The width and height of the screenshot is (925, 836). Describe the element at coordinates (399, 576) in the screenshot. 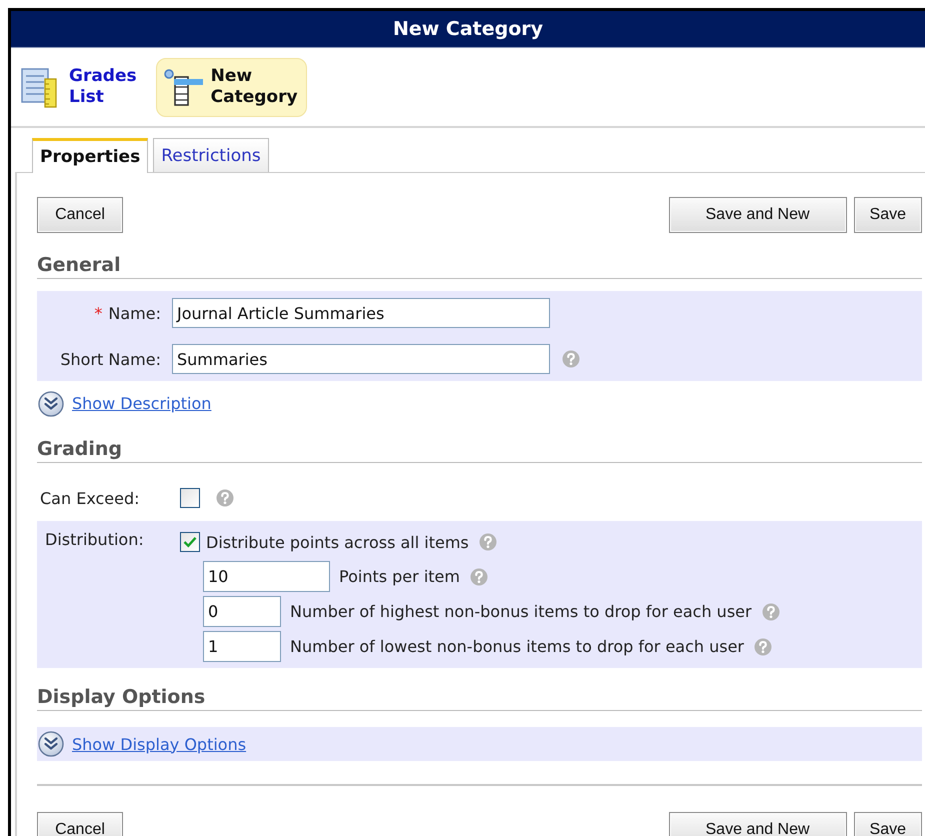

I see `field-label: Points per item` at that location.